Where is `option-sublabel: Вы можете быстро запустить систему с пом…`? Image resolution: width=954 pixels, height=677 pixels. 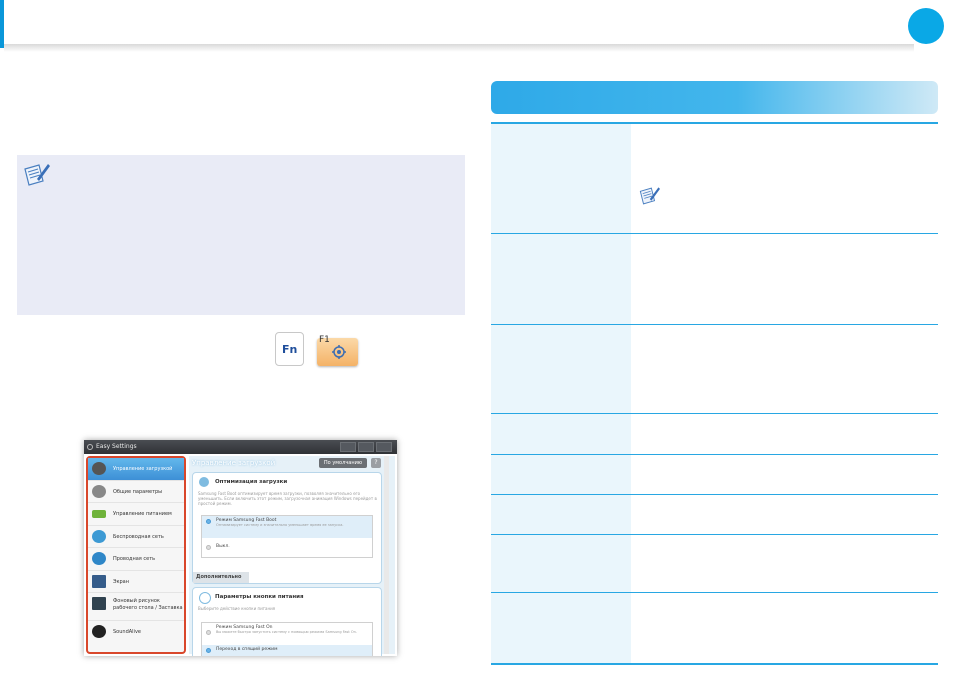
option-sublabel: Вы можете быстро запустить систему с пом… is located at coordinates (286, 632).